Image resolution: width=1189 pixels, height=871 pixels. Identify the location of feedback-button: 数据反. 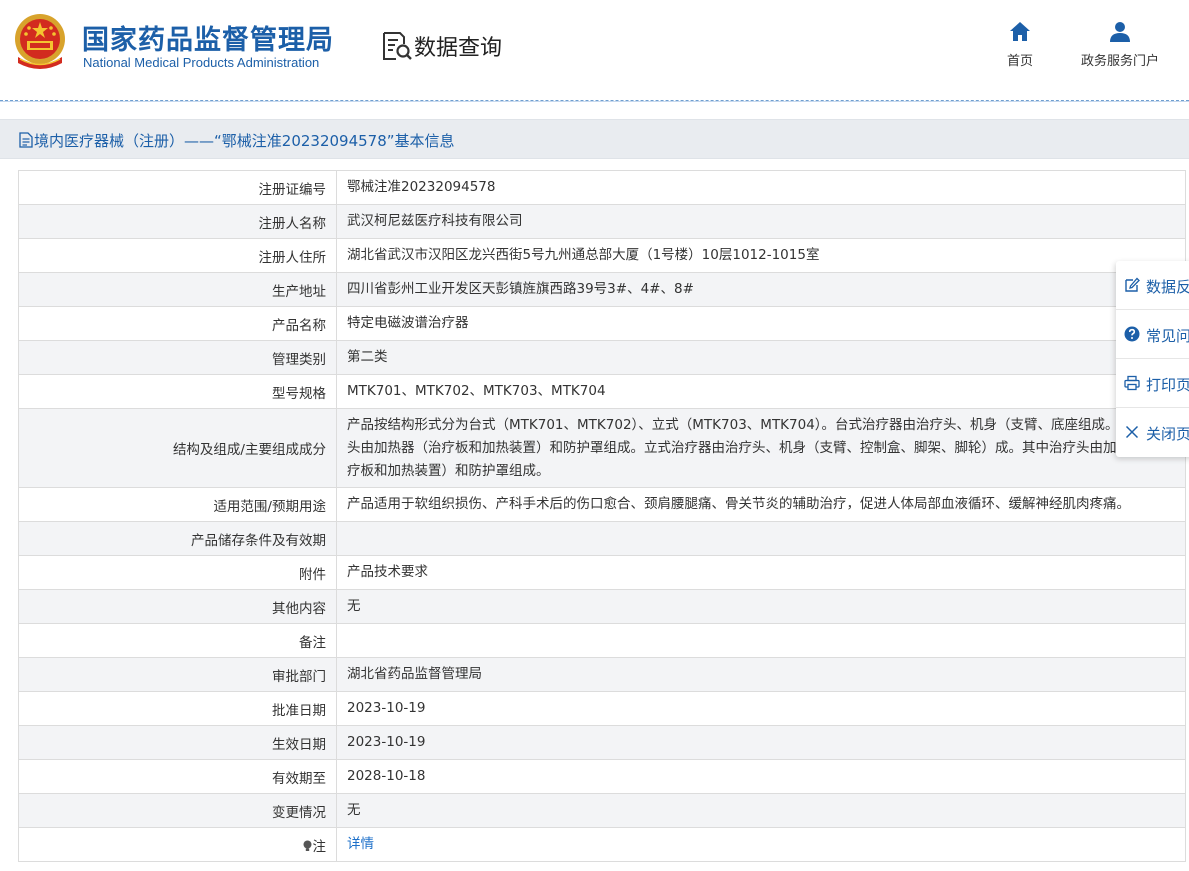
(1152, 285).